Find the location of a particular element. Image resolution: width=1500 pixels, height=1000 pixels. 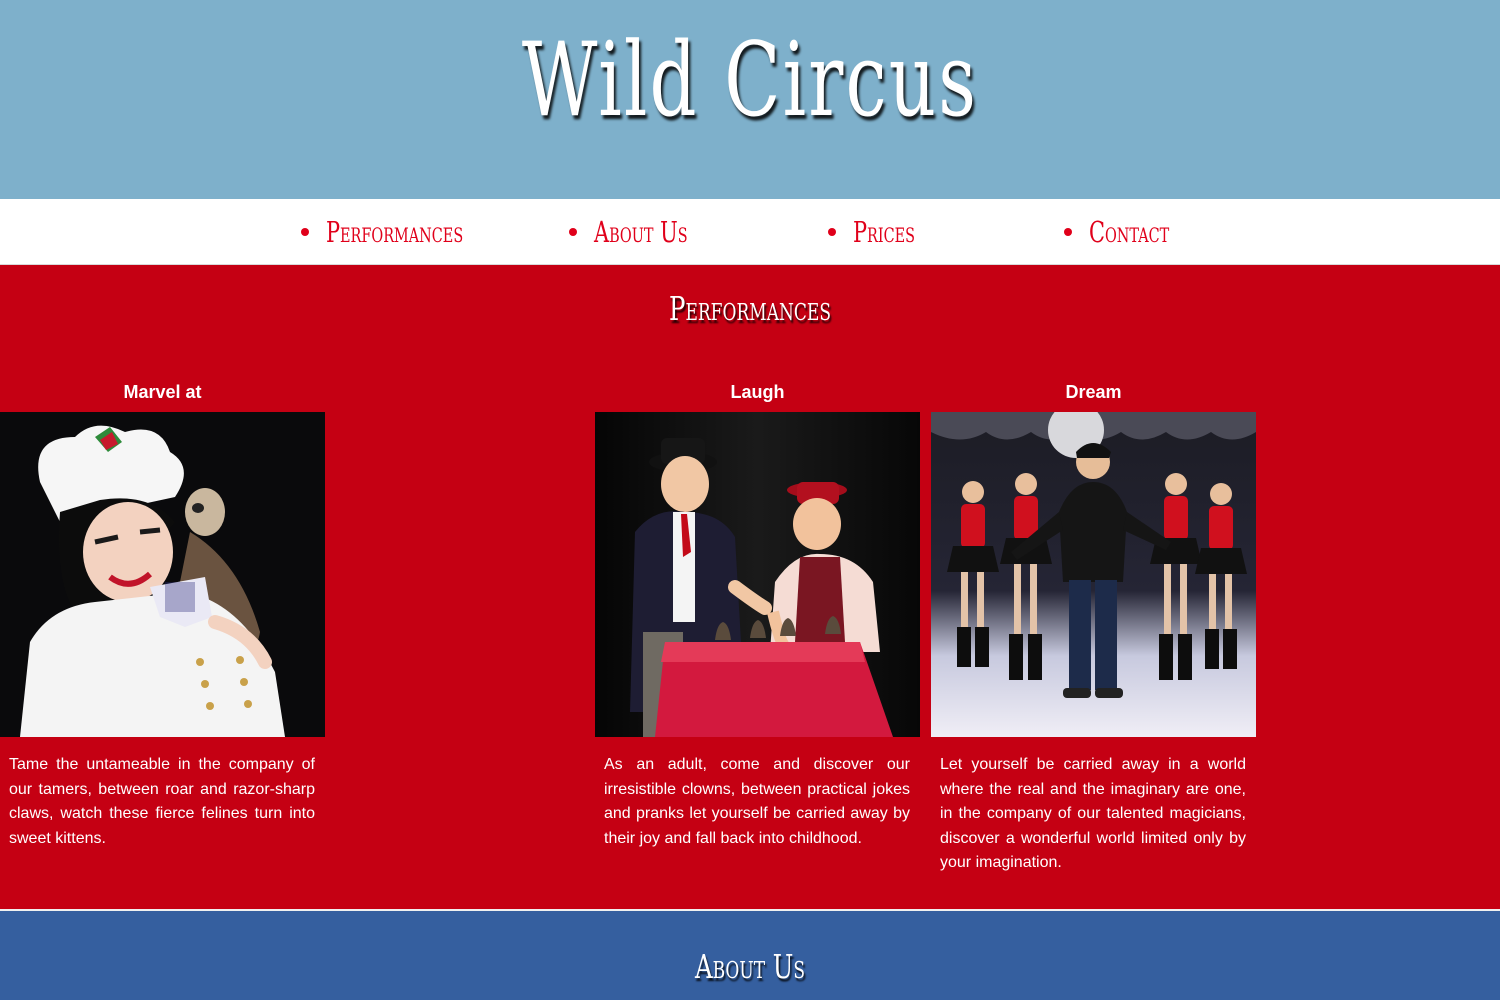

card-heading: Dream is located at coordinates (1093, 392).